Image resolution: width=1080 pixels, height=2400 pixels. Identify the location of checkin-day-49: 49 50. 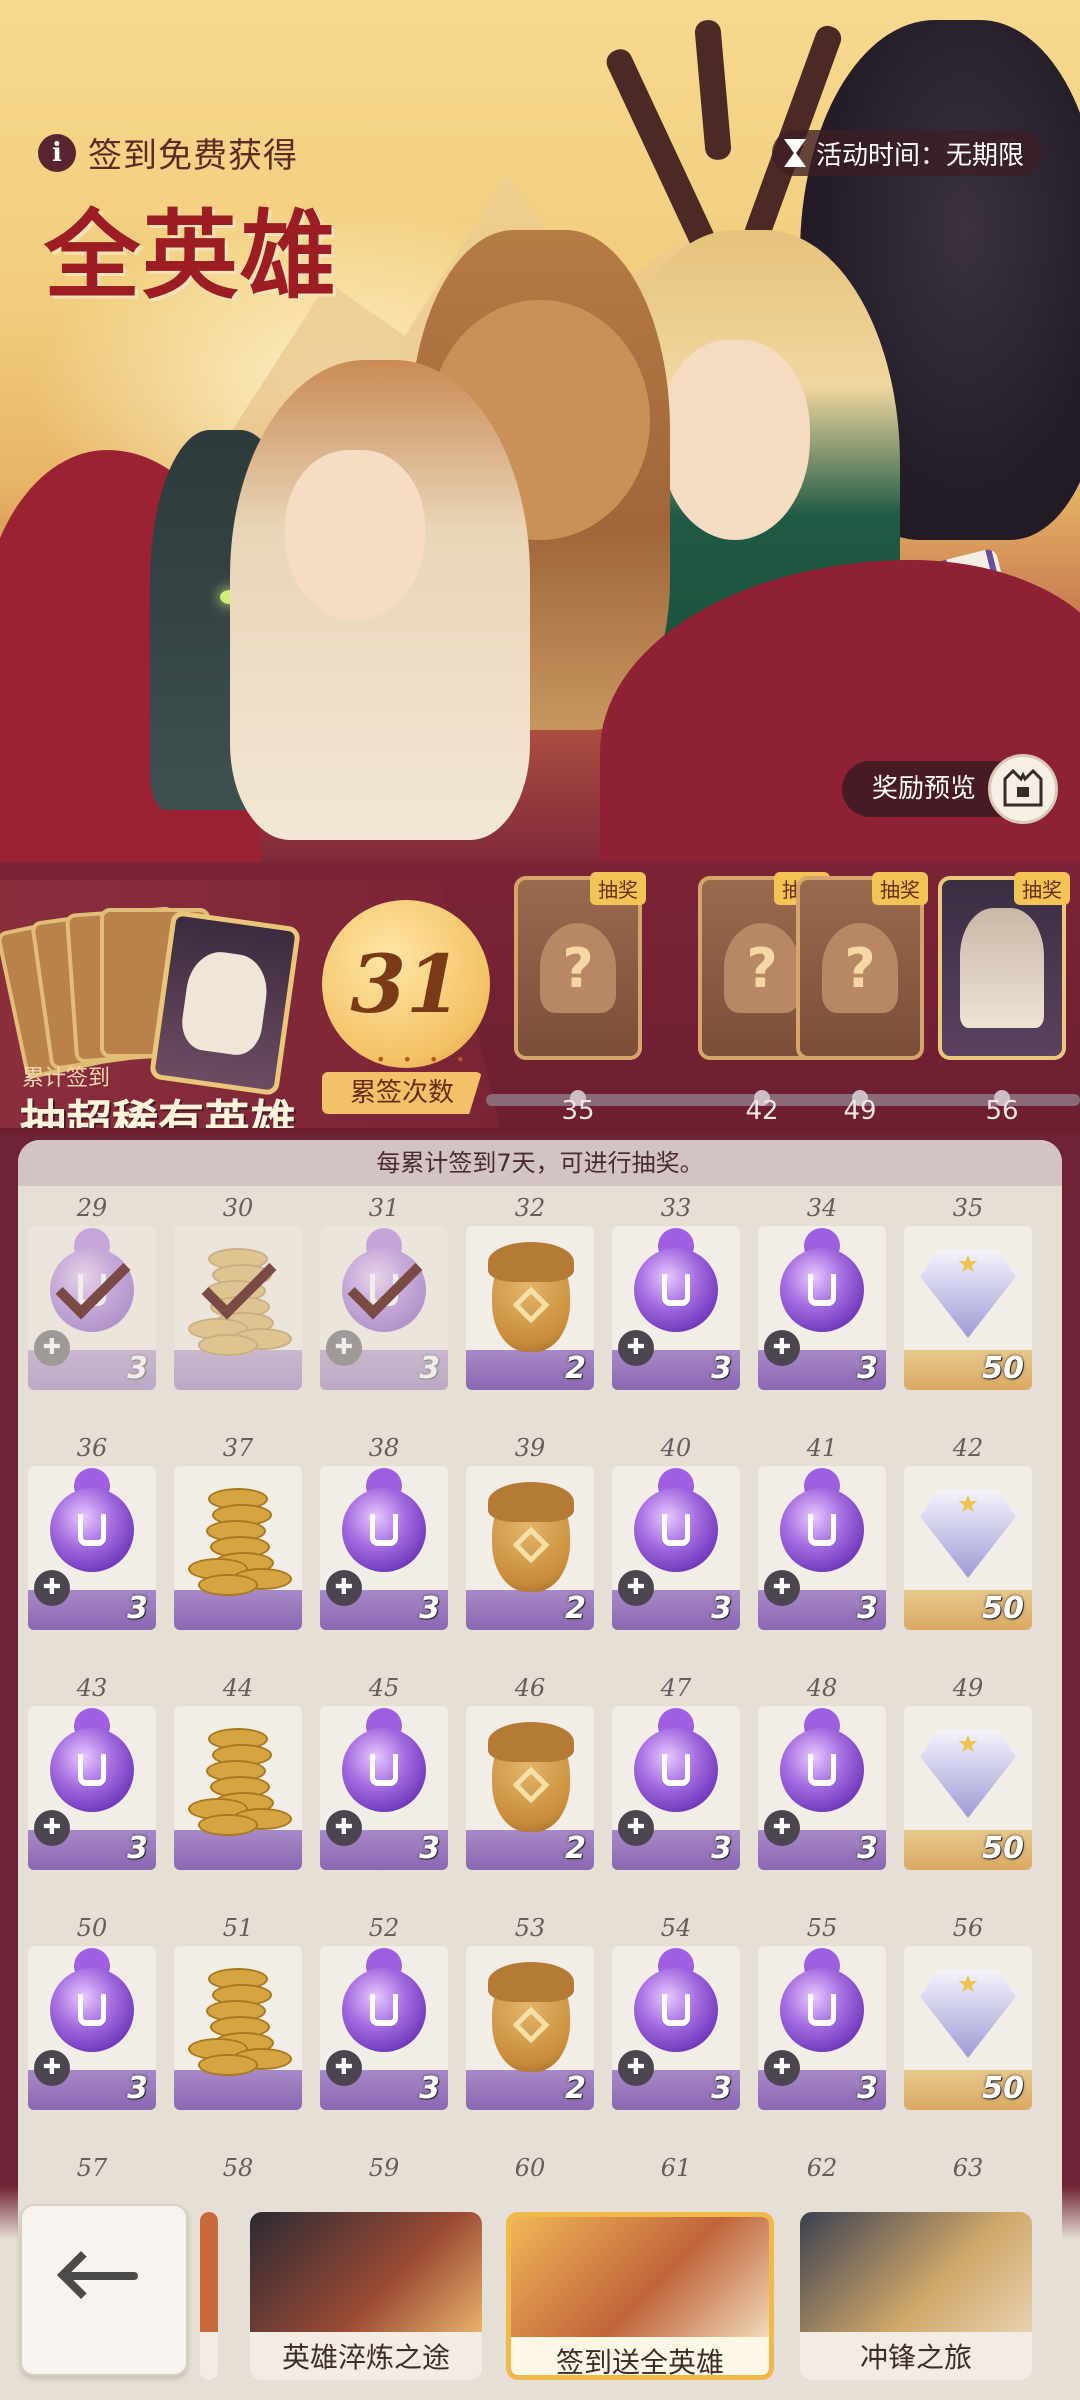
(968, 1772).